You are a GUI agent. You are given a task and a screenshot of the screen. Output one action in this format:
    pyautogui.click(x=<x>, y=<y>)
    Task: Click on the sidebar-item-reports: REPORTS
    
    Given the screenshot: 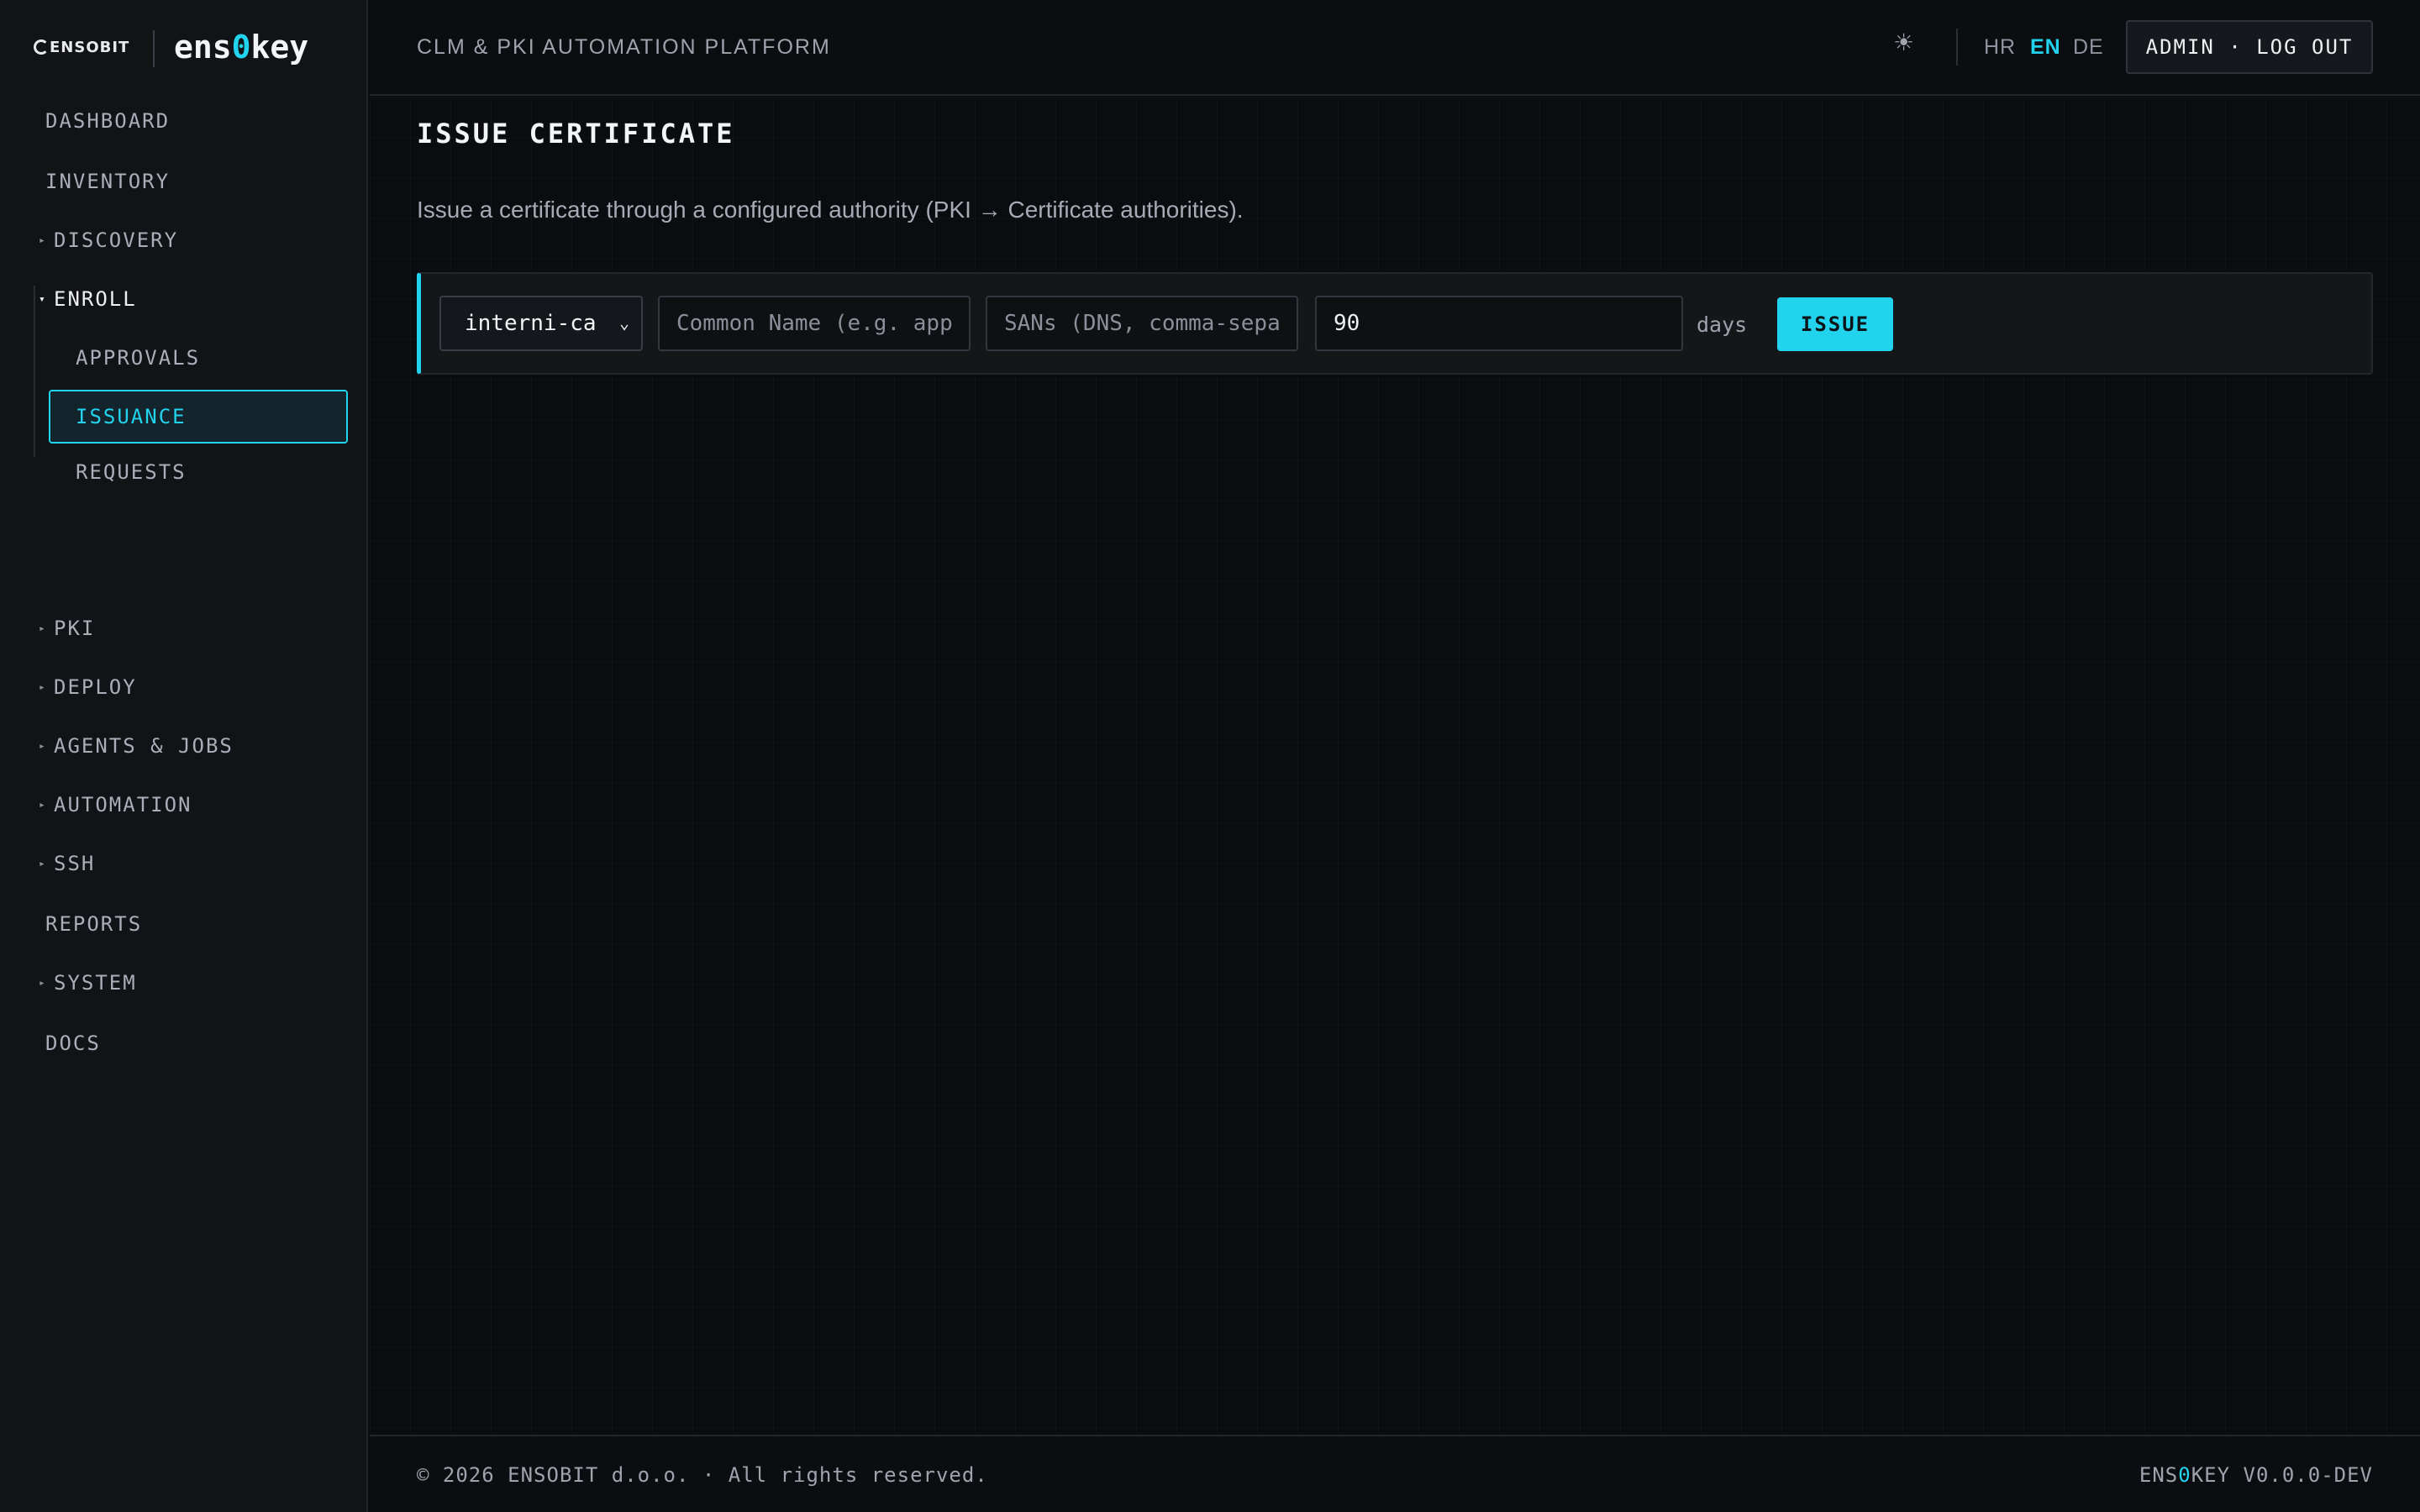 What is the action you would take?
    pyautogui.click(x=183, y=924)
    